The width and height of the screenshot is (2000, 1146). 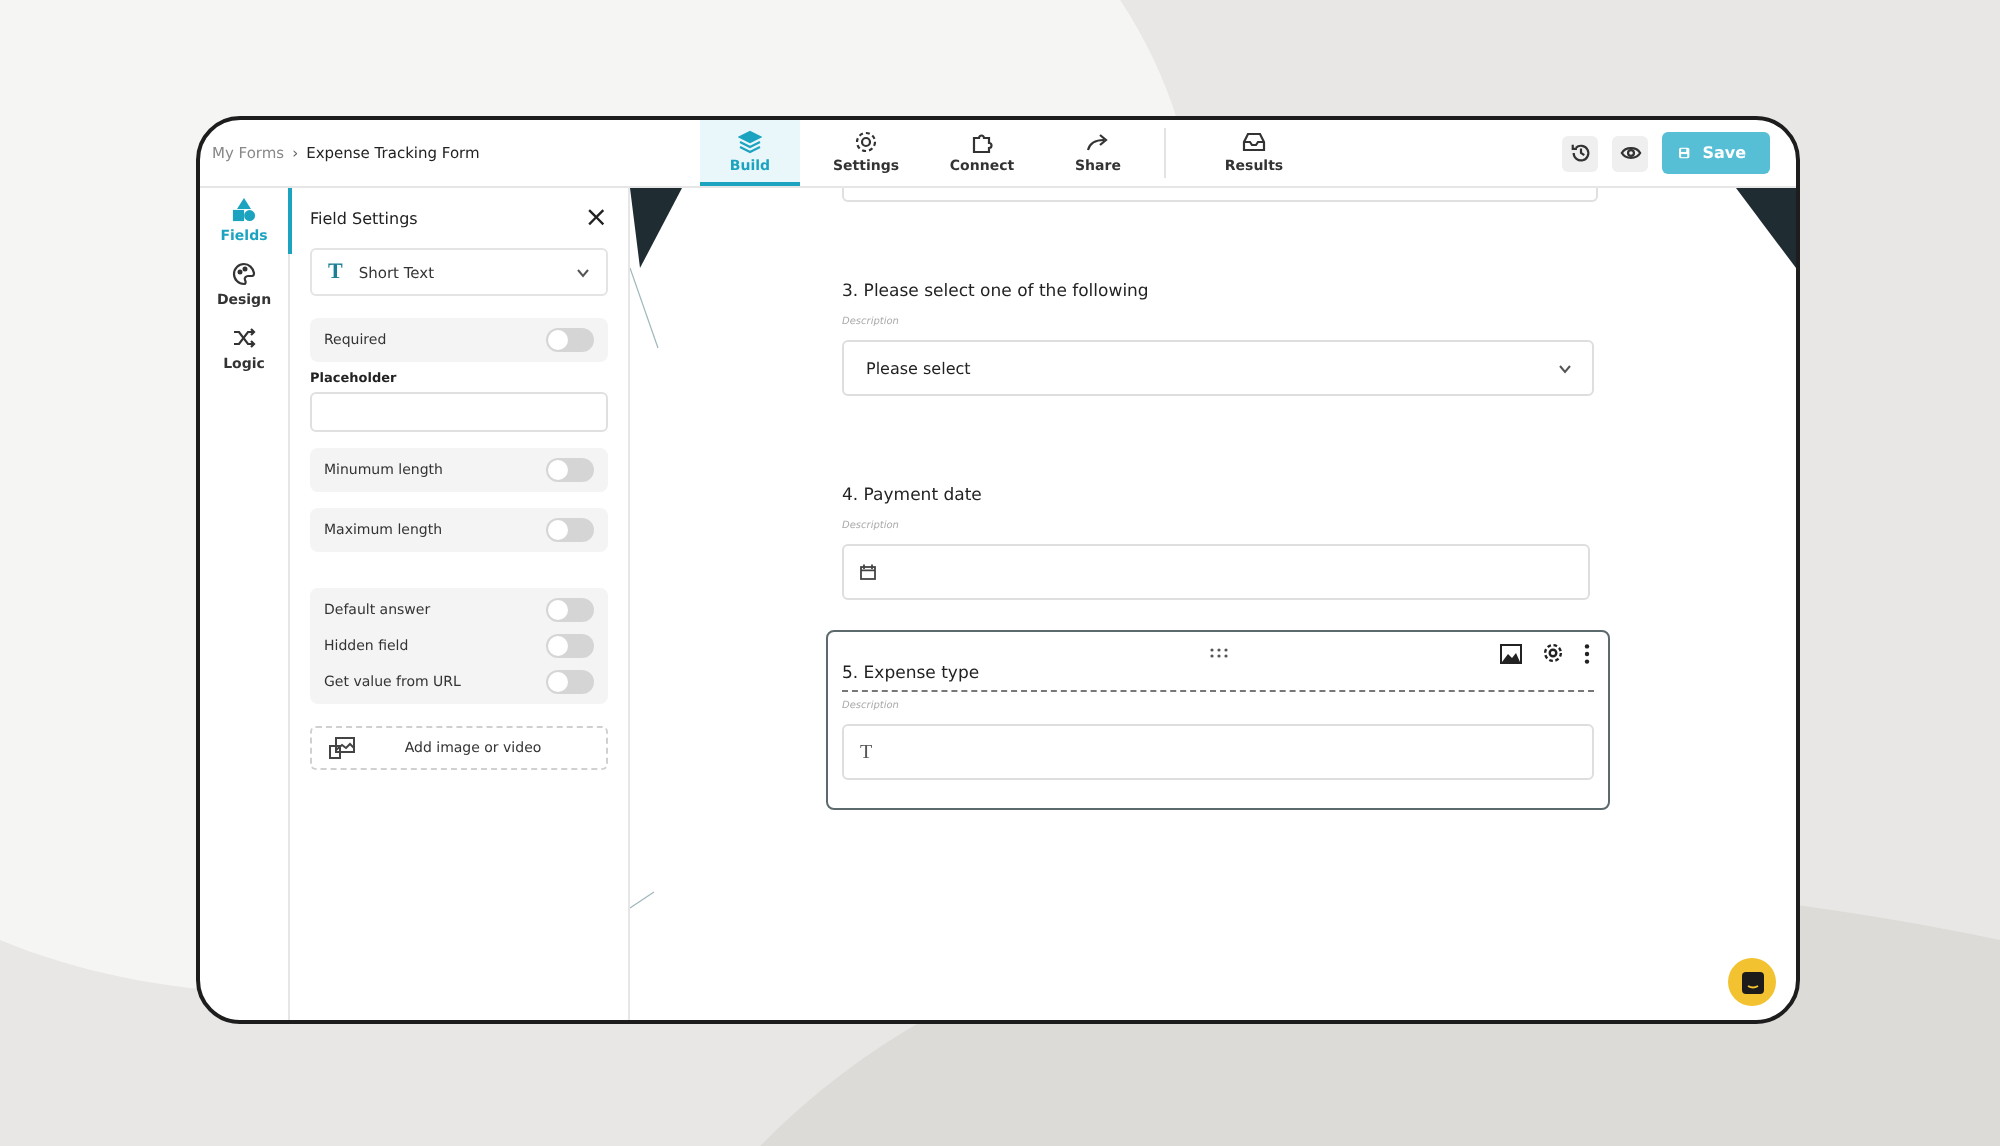 What do you see at coordinates (1684, 153) in the screenshot?
I see `save-icon` at bounding box center [1684, 153].